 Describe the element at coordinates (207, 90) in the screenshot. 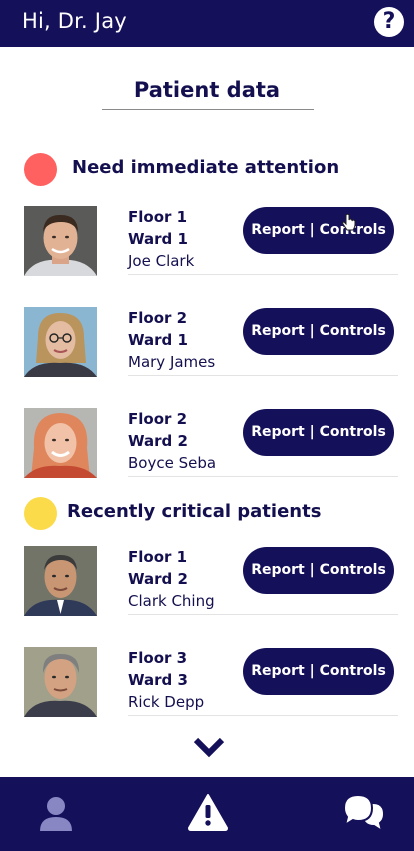

I see `page-title: Patient data` at that location.